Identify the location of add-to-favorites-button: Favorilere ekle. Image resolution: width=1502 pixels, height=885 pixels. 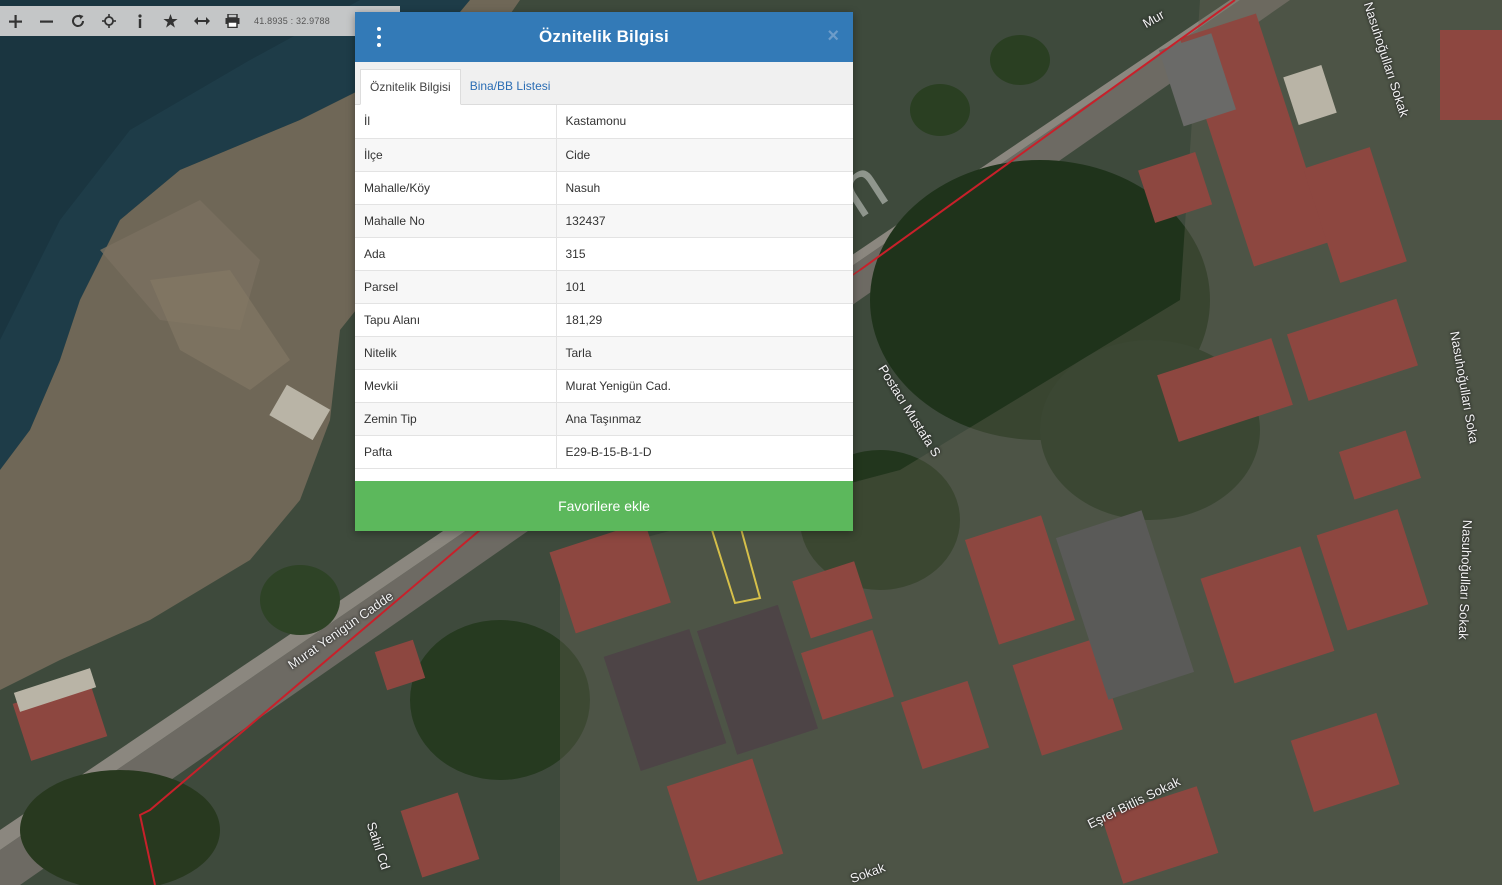
(604, 506).